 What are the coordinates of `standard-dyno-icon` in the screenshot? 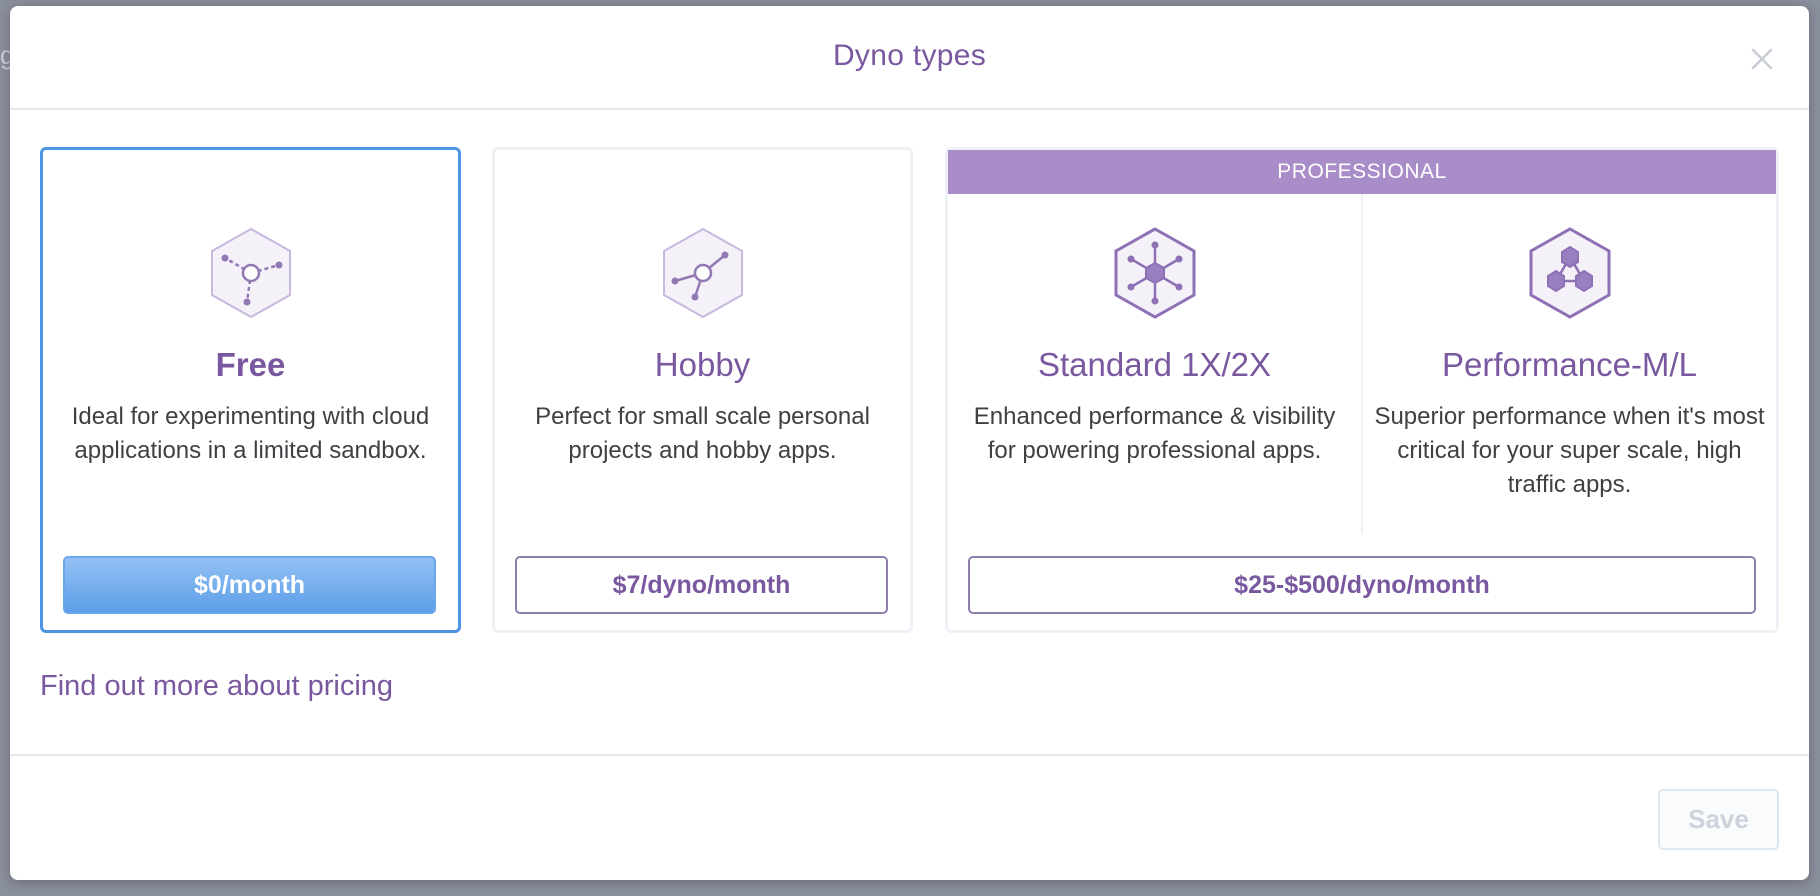 It's located at (1155, 273).